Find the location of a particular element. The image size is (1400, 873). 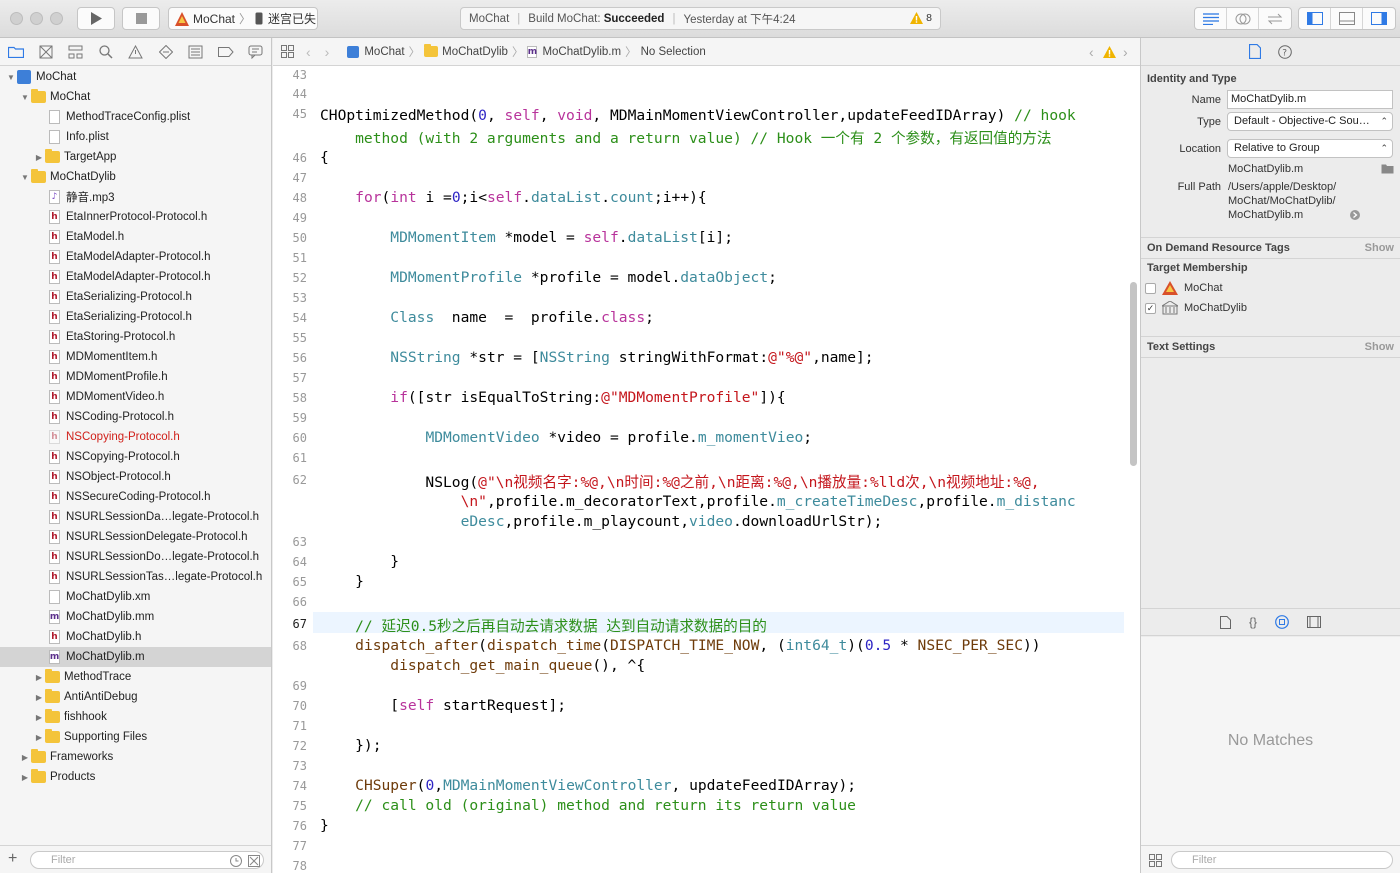

tree-file-selected: m MoChatDylib.m is located at coordinates (135, 657).